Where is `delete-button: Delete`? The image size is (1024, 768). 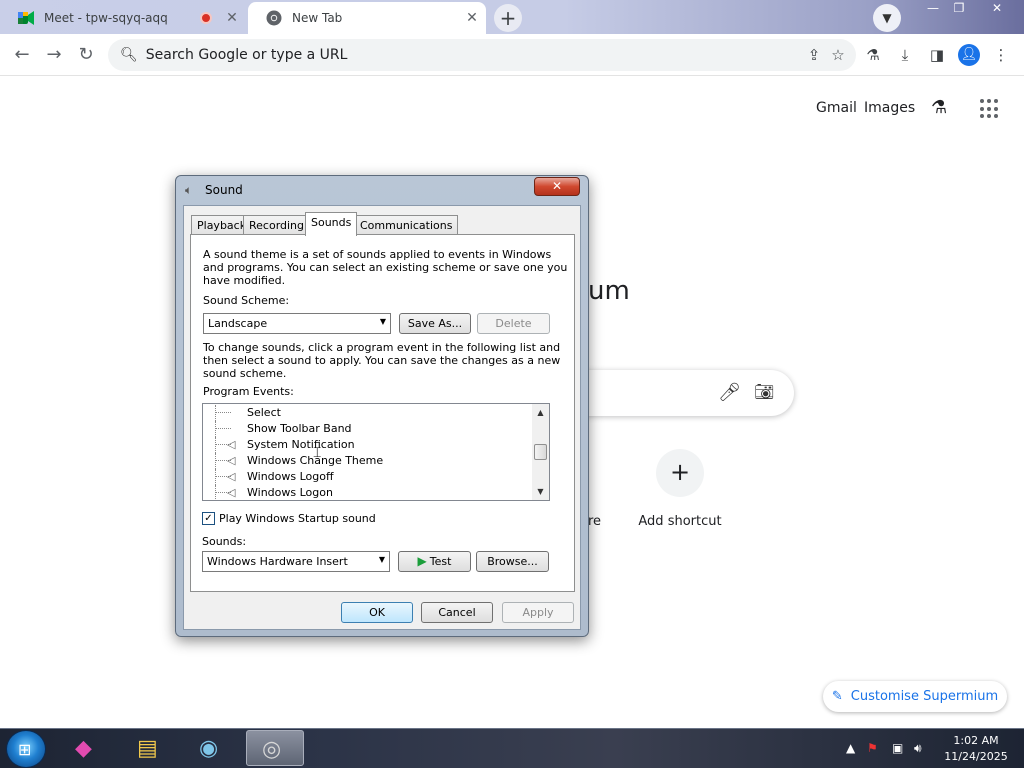
delete-button: Delete is located at coordinates (513, 323).